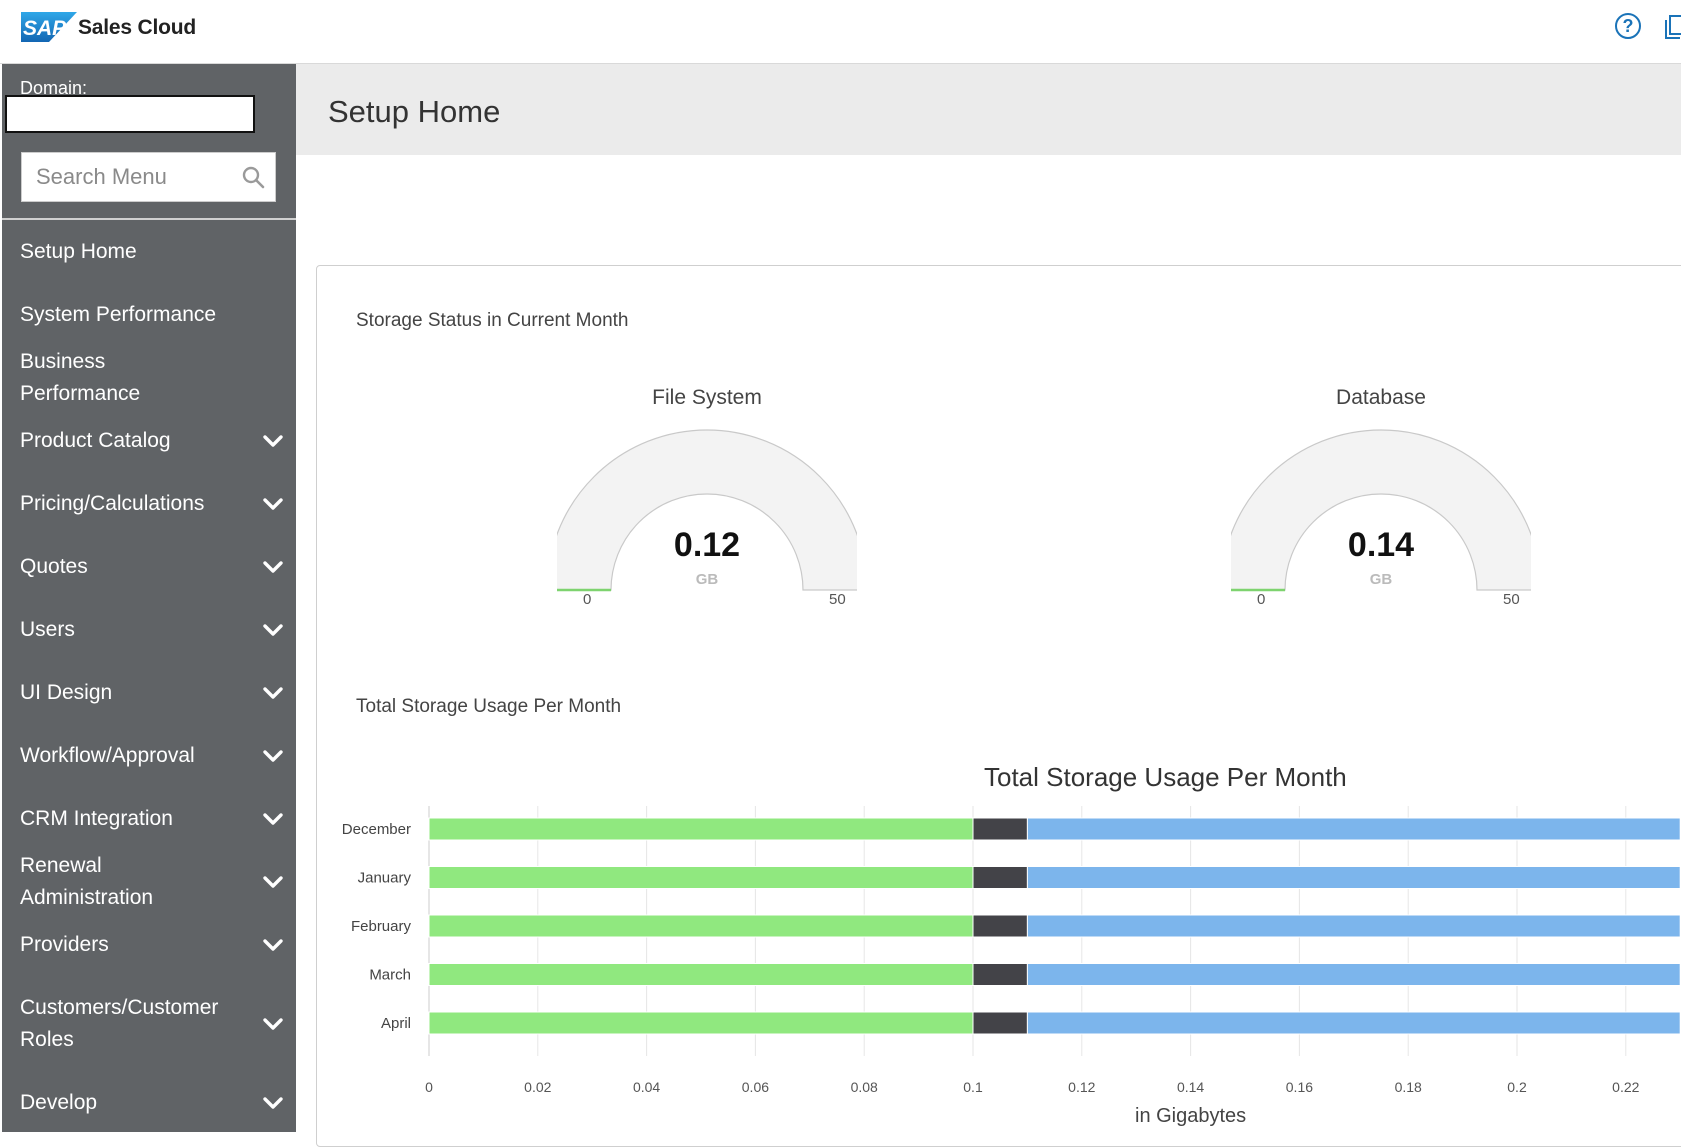 This screenshot has height=1147, width=1681. Describe the element at coordinates (1381, 545) in the screenshot. I see `gauge-value: 0.14` at that location.